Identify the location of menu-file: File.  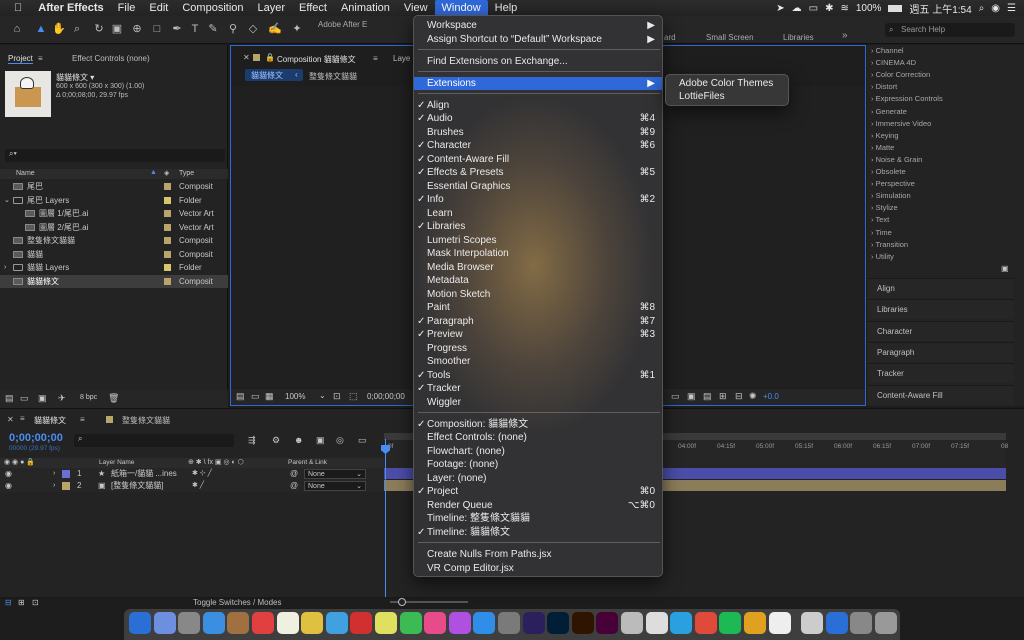
(127, 8).